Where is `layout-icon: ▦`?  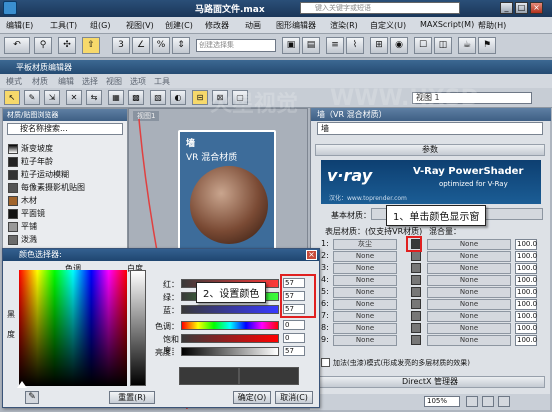
layout-icon: ▦ is located at coordinates (116, 97).